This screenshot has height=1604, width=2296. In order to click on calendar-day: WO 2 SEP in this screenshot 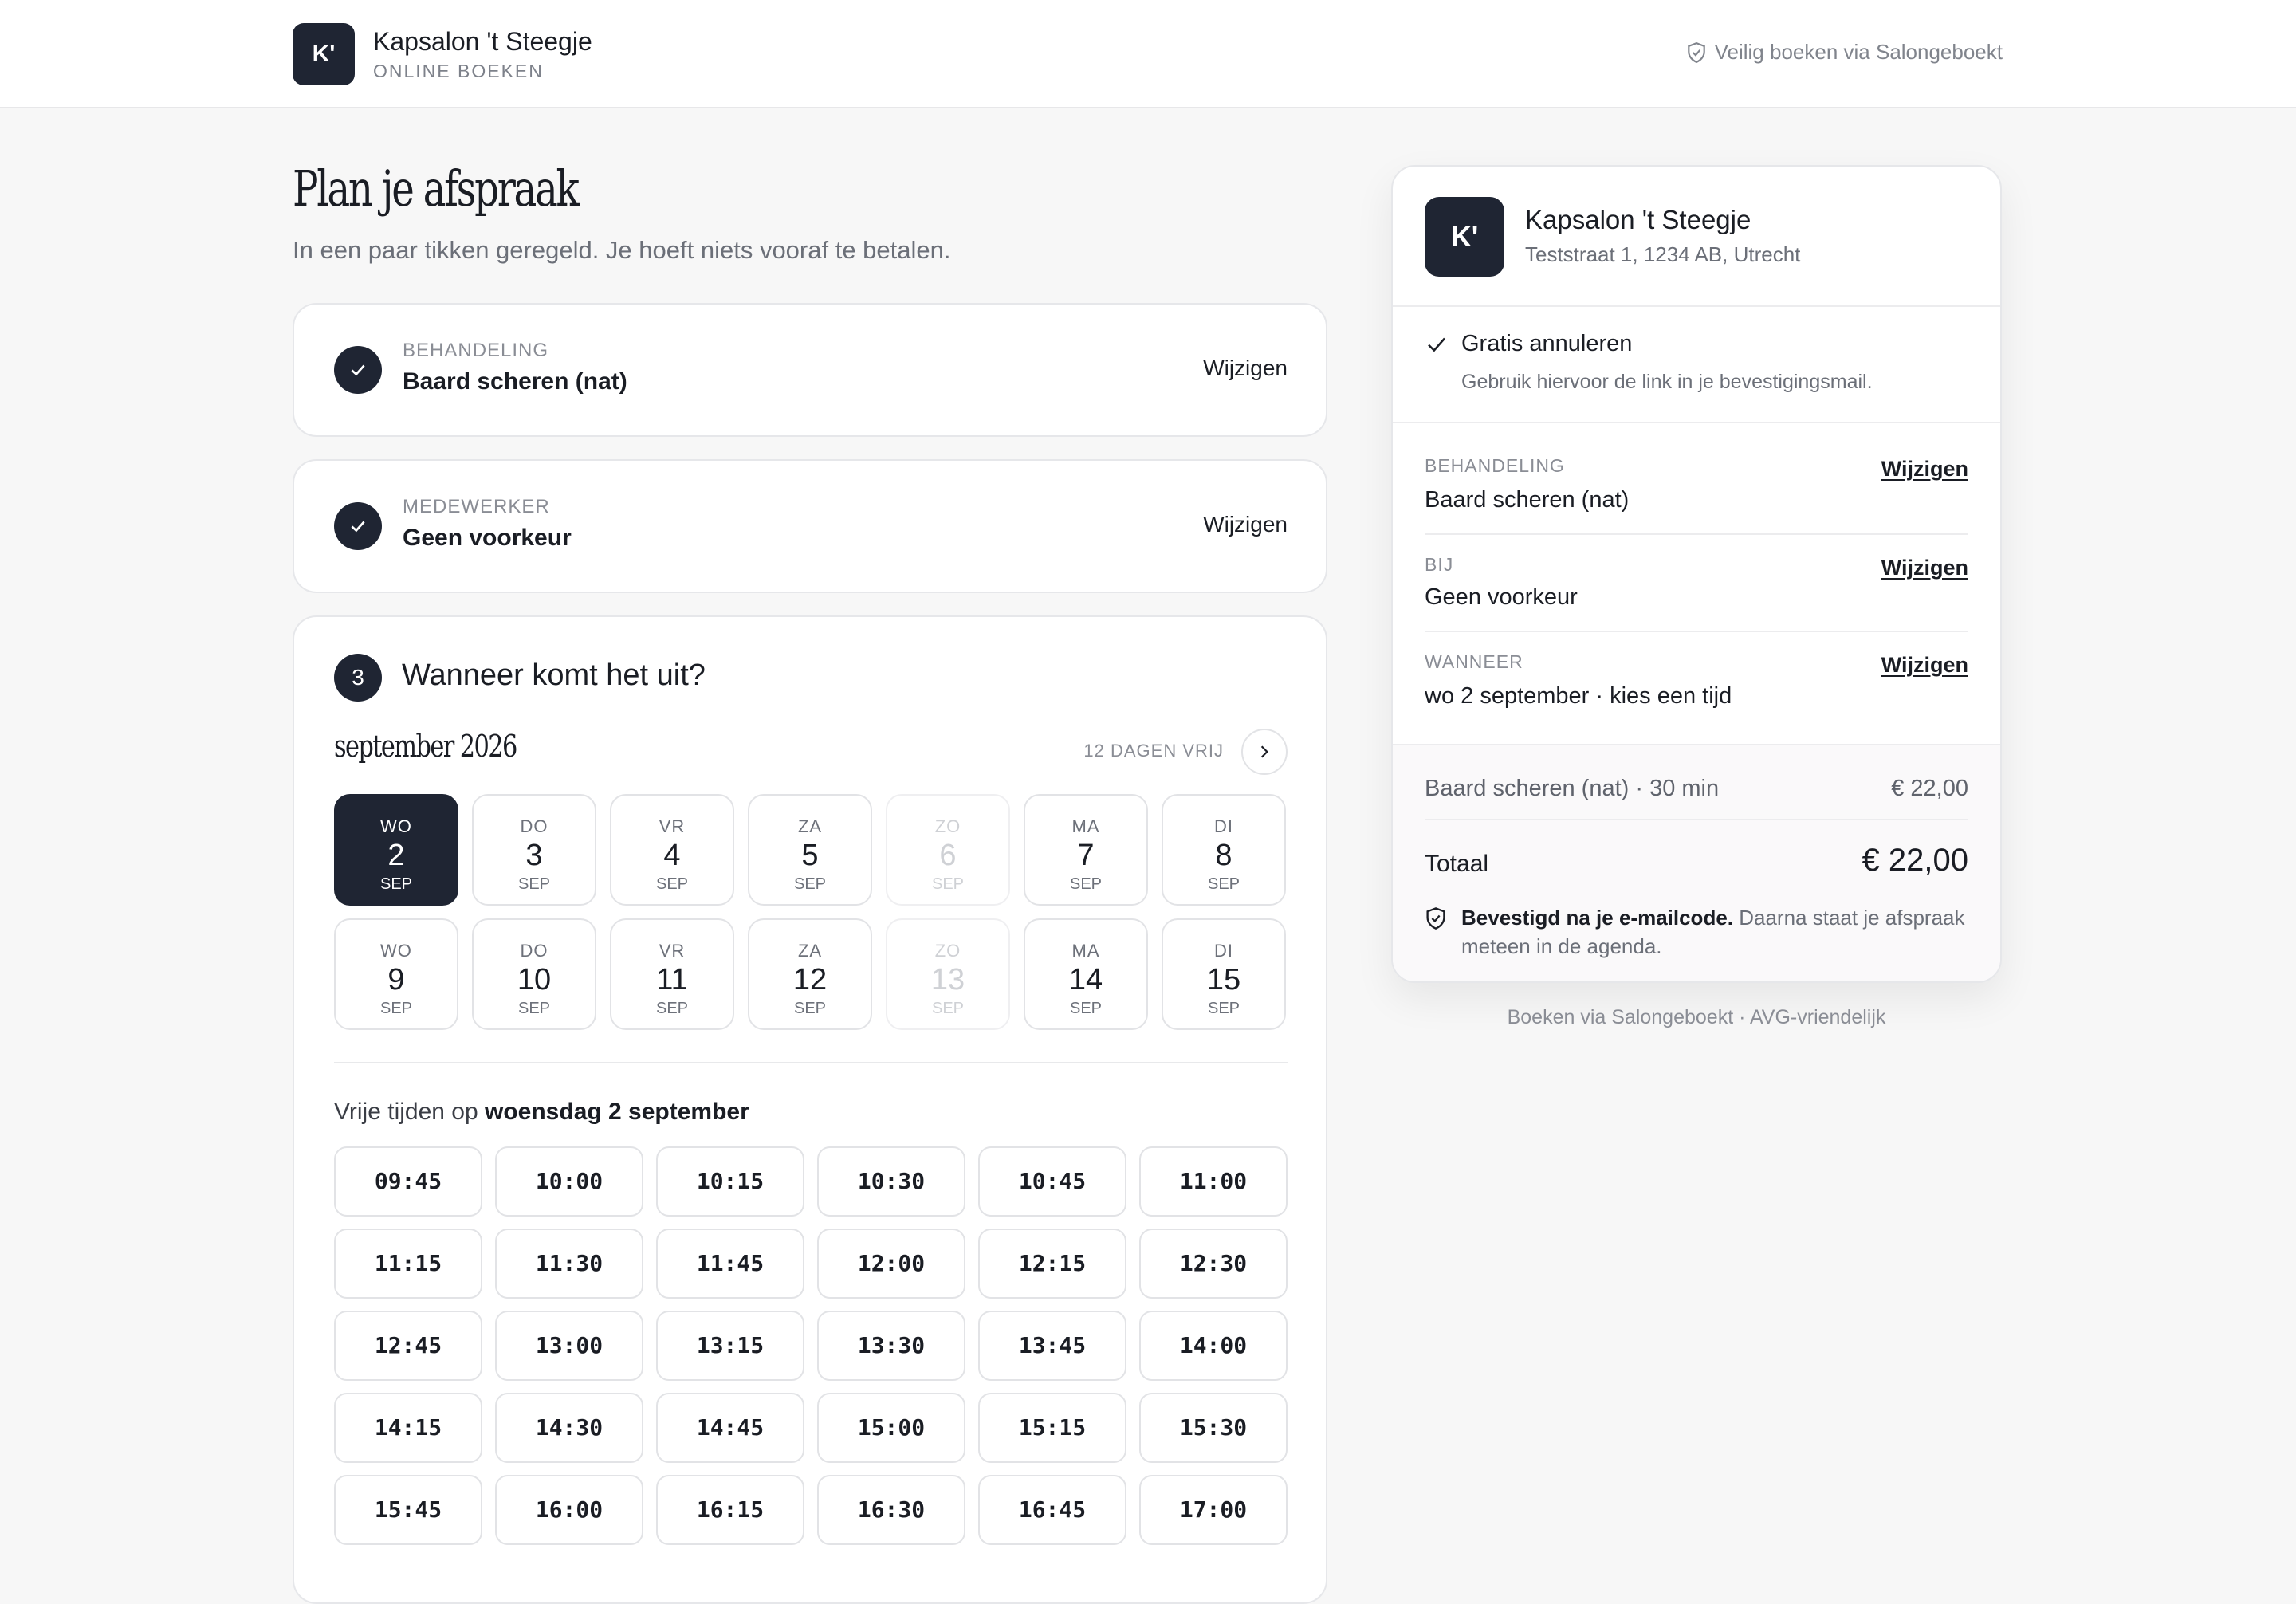, I will do `click(396, 850)`.